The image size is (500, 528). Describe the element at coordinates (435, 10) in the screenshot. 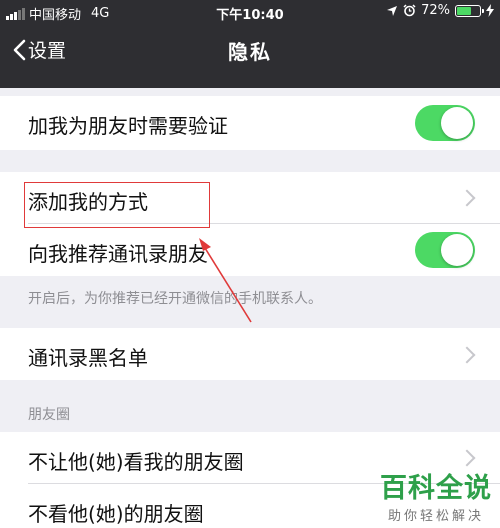

I see `battery-percent: 72%` at that location.